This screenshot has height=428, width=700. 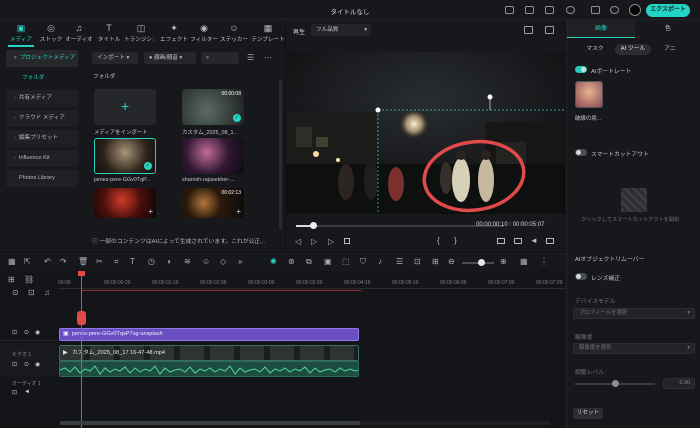 What do you see at coordinates (581, 152) in the screenshot?
I see `smart-cutout-toggle` at bounding box center [581, 152].